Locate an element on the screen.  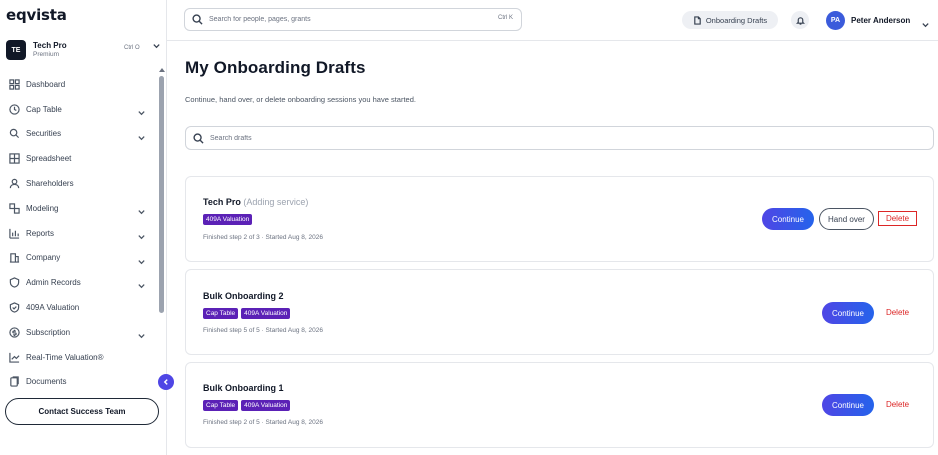
sidebar-item-label: Real-Time Valuation® is located at coordinates (65, 357).